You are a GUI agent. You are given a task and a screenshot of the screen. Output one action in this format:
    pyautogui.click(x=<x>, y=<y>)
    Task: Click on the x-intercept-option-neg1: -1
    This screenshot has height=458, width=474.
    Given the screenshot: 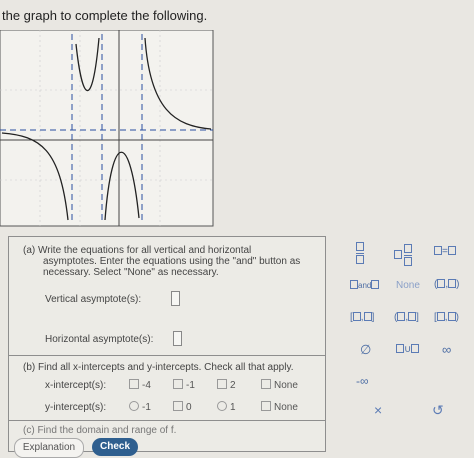 What is the action you would take?
    pyautogui.click(x=184, y=385)
    